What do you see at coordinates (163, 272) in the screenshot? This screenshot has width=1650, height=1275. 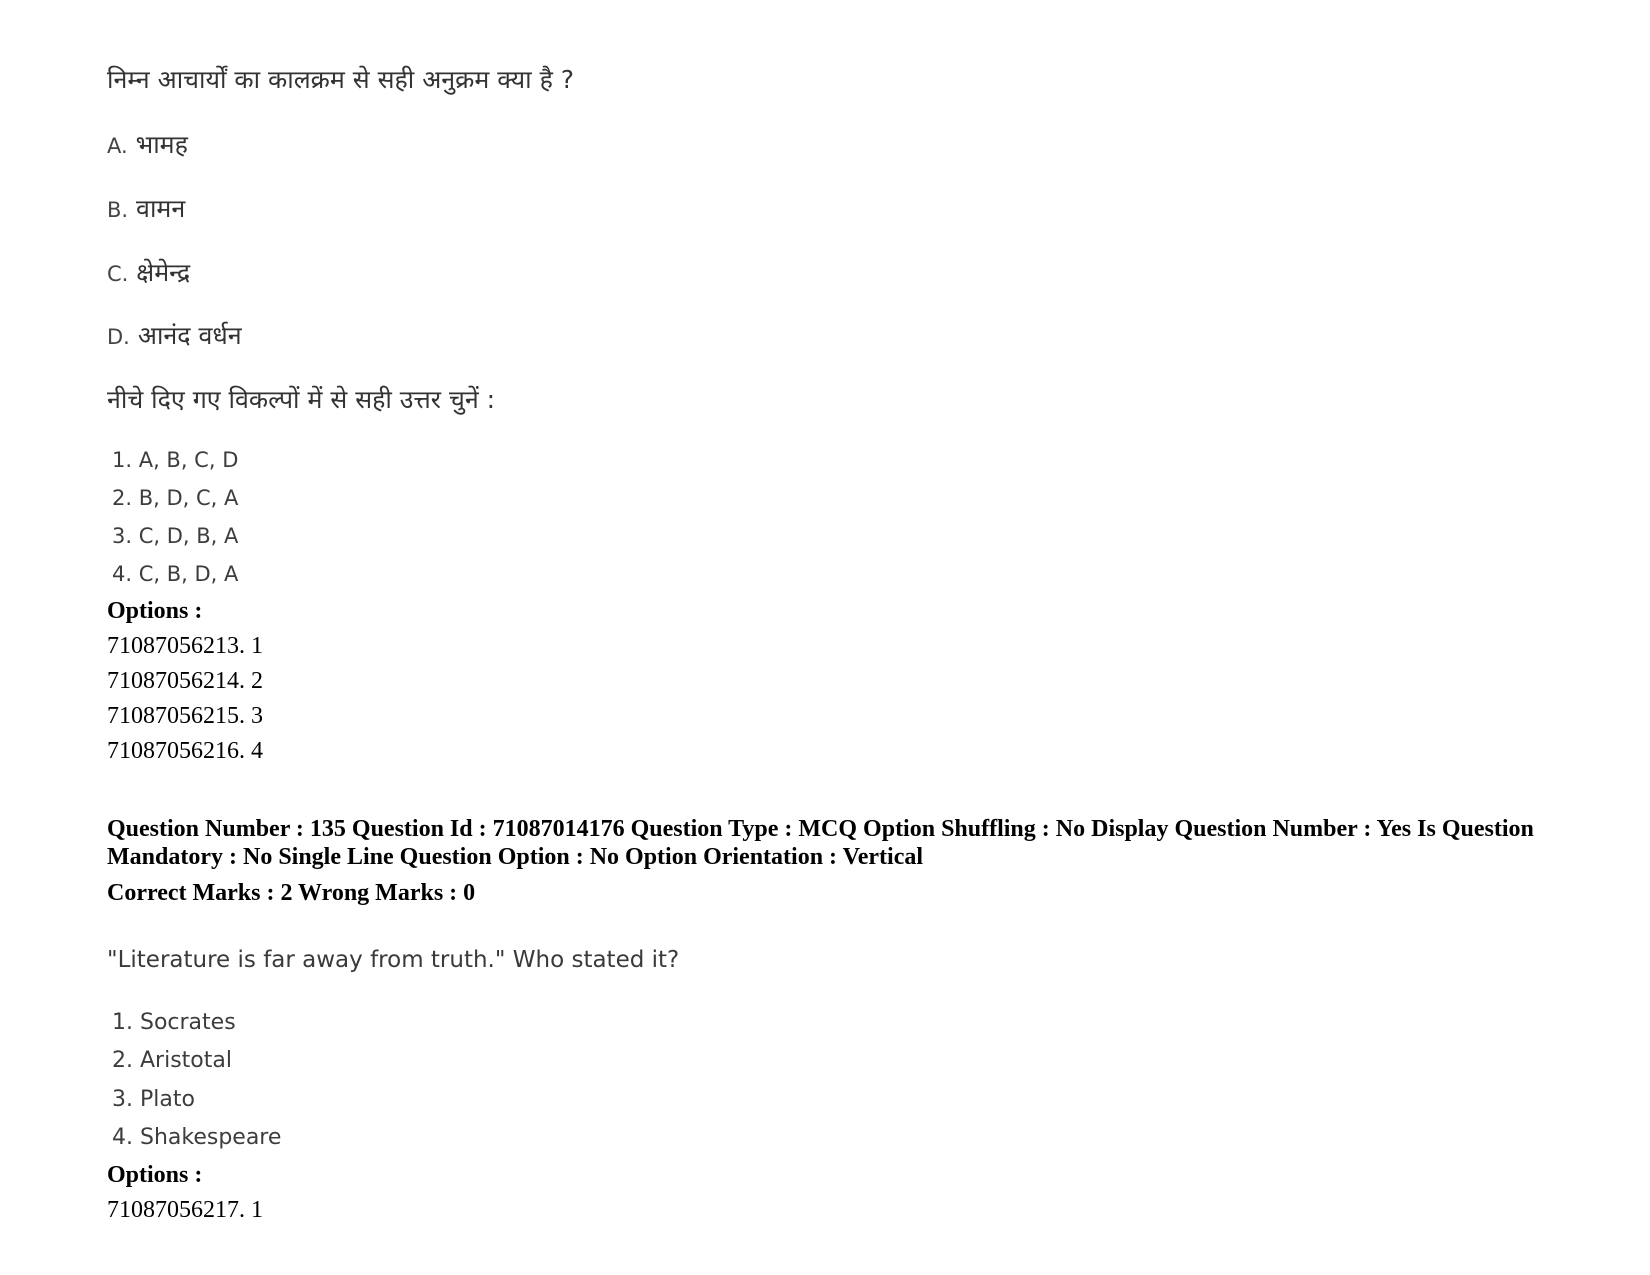 I see `statement-text: क्षेमेन्द्र` at bounding box center [163, 272].